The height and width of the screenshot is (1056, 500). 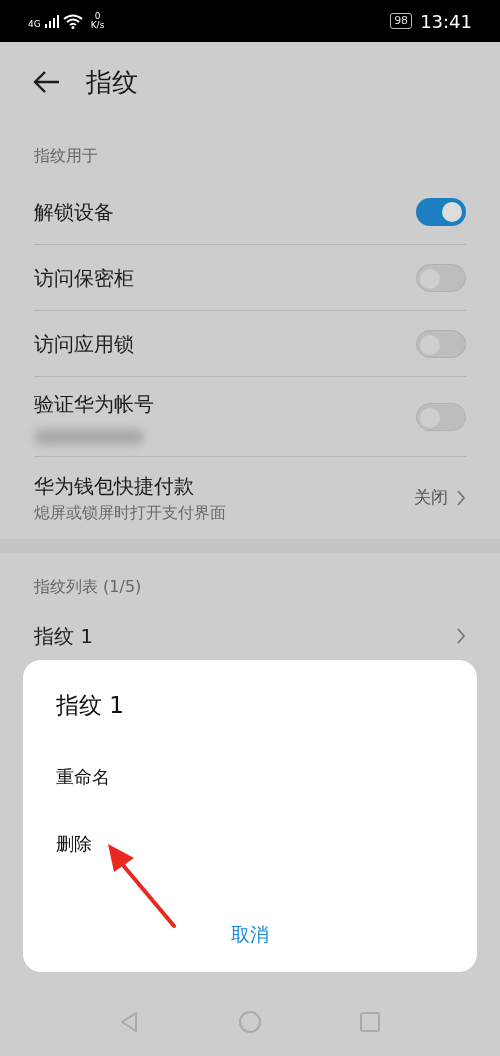 I want to click on setting-label: 解锁设备, so click(x=74, y=212).